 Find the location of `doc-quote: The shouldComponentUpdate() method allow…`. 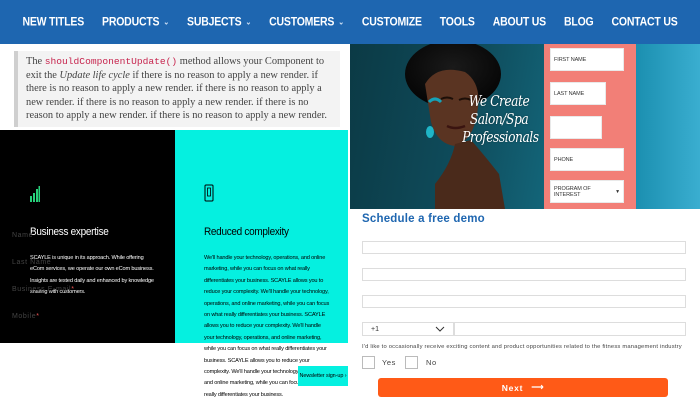

doc-quote: The shouldComponentUpdate() method allow… is located at coordinates (177, 89).